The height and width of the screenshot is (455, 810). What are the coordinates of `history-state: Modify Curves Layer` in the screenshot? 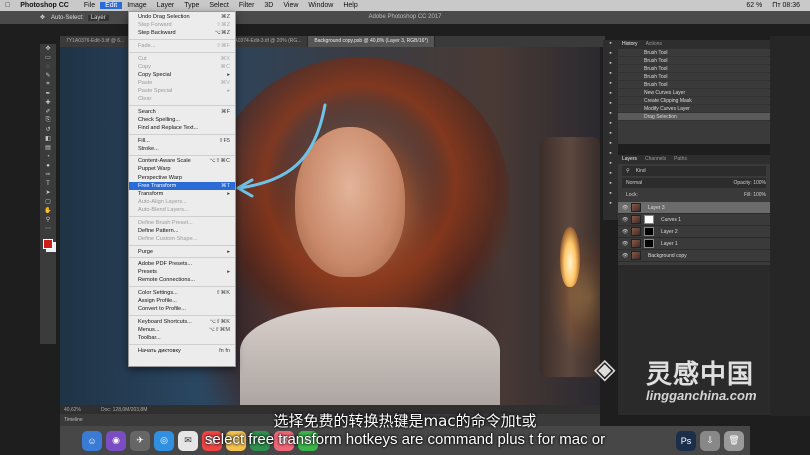 It's located at (694, 109).